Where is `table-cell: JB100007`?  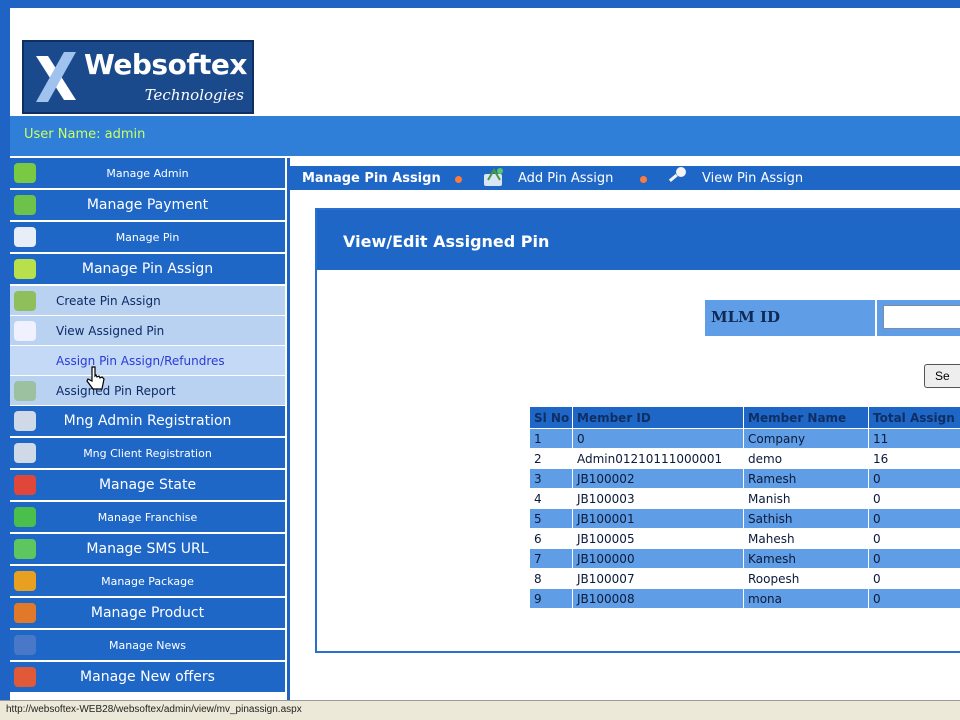
table-cell: JB100007 is located at coordinates (658, 578).